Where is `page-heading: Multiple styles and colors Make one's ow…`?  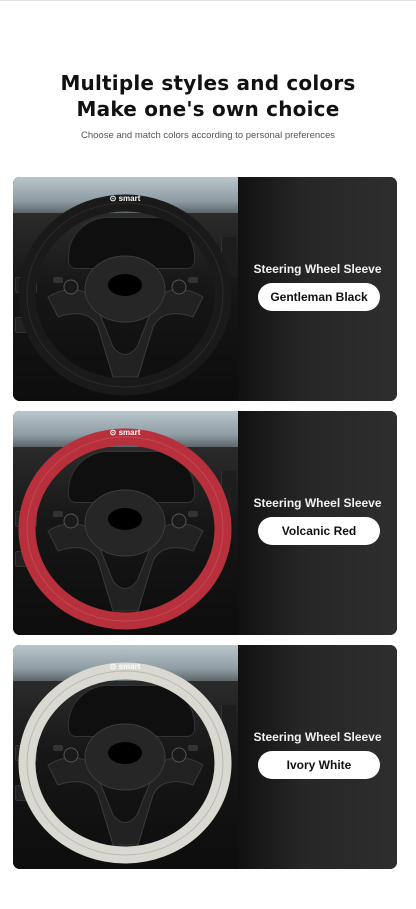
page-heading: Multiple styles and colors Make one's ow… is located at coordinates (208, 105).